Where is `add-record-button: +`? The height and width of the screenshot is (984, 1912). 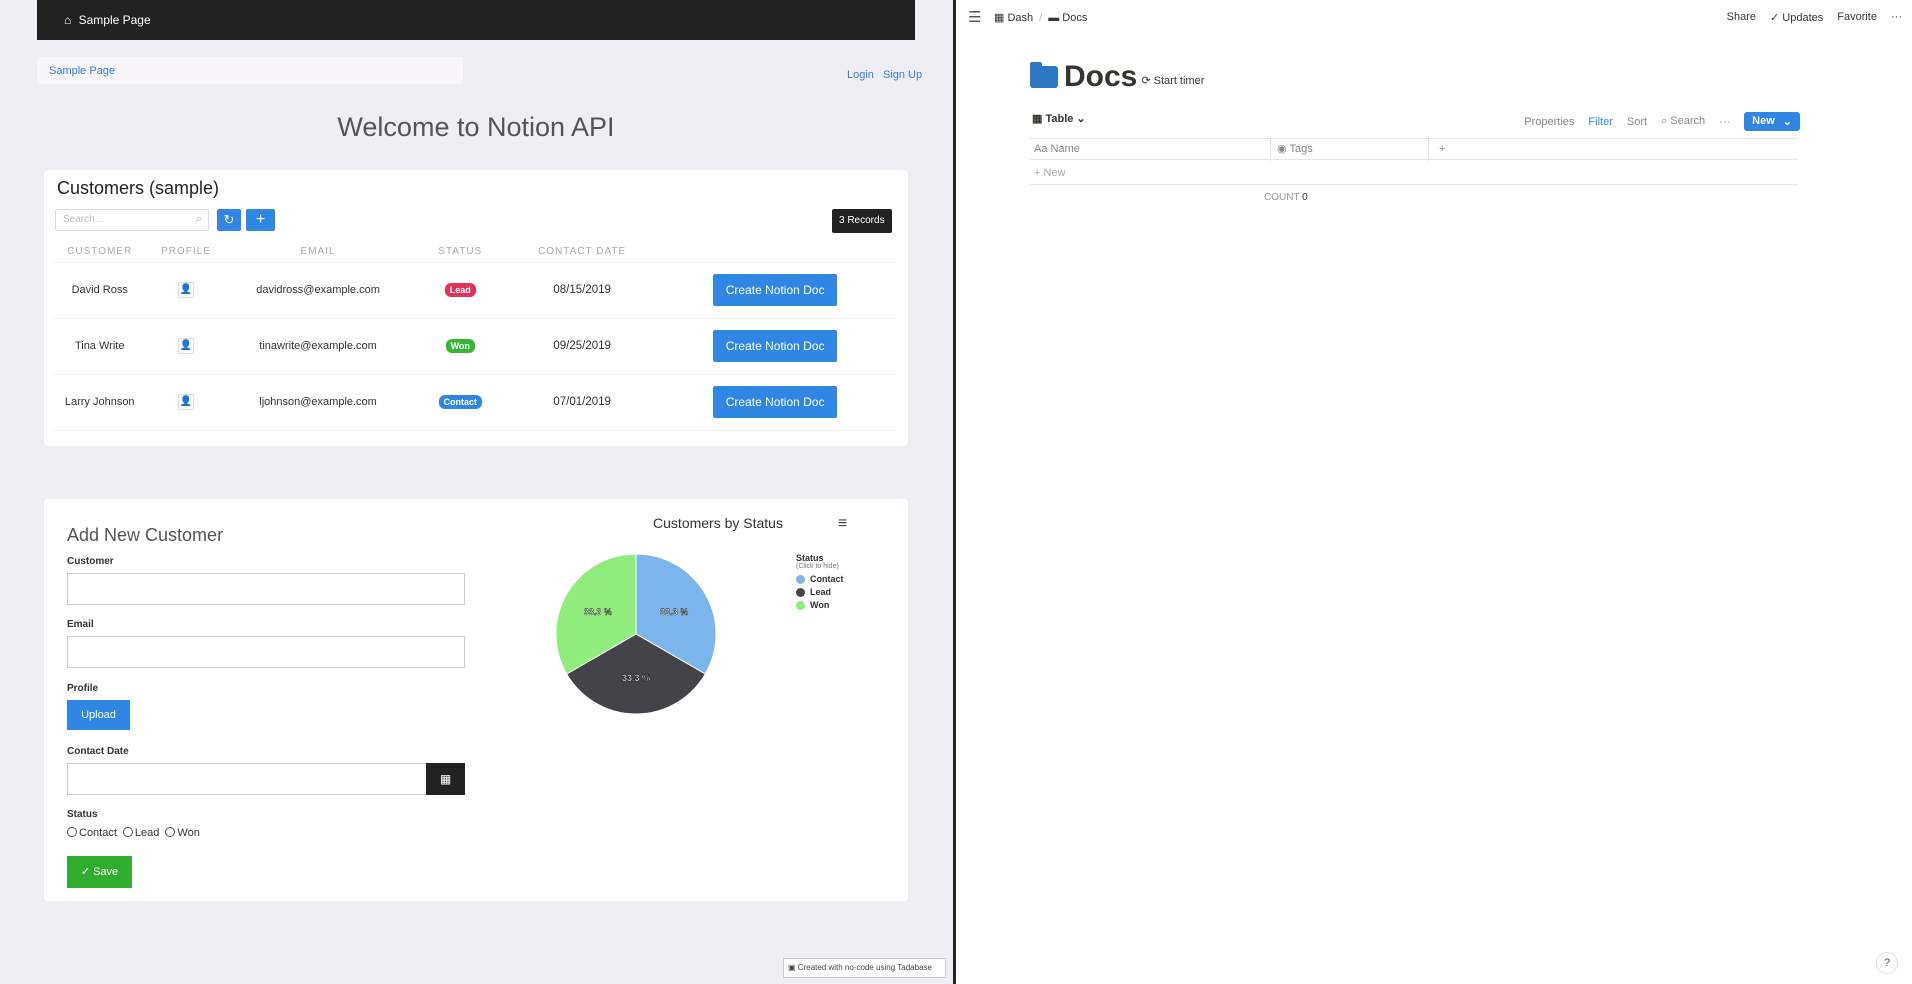
add-record-button: + is located at coordinates (260, 220).